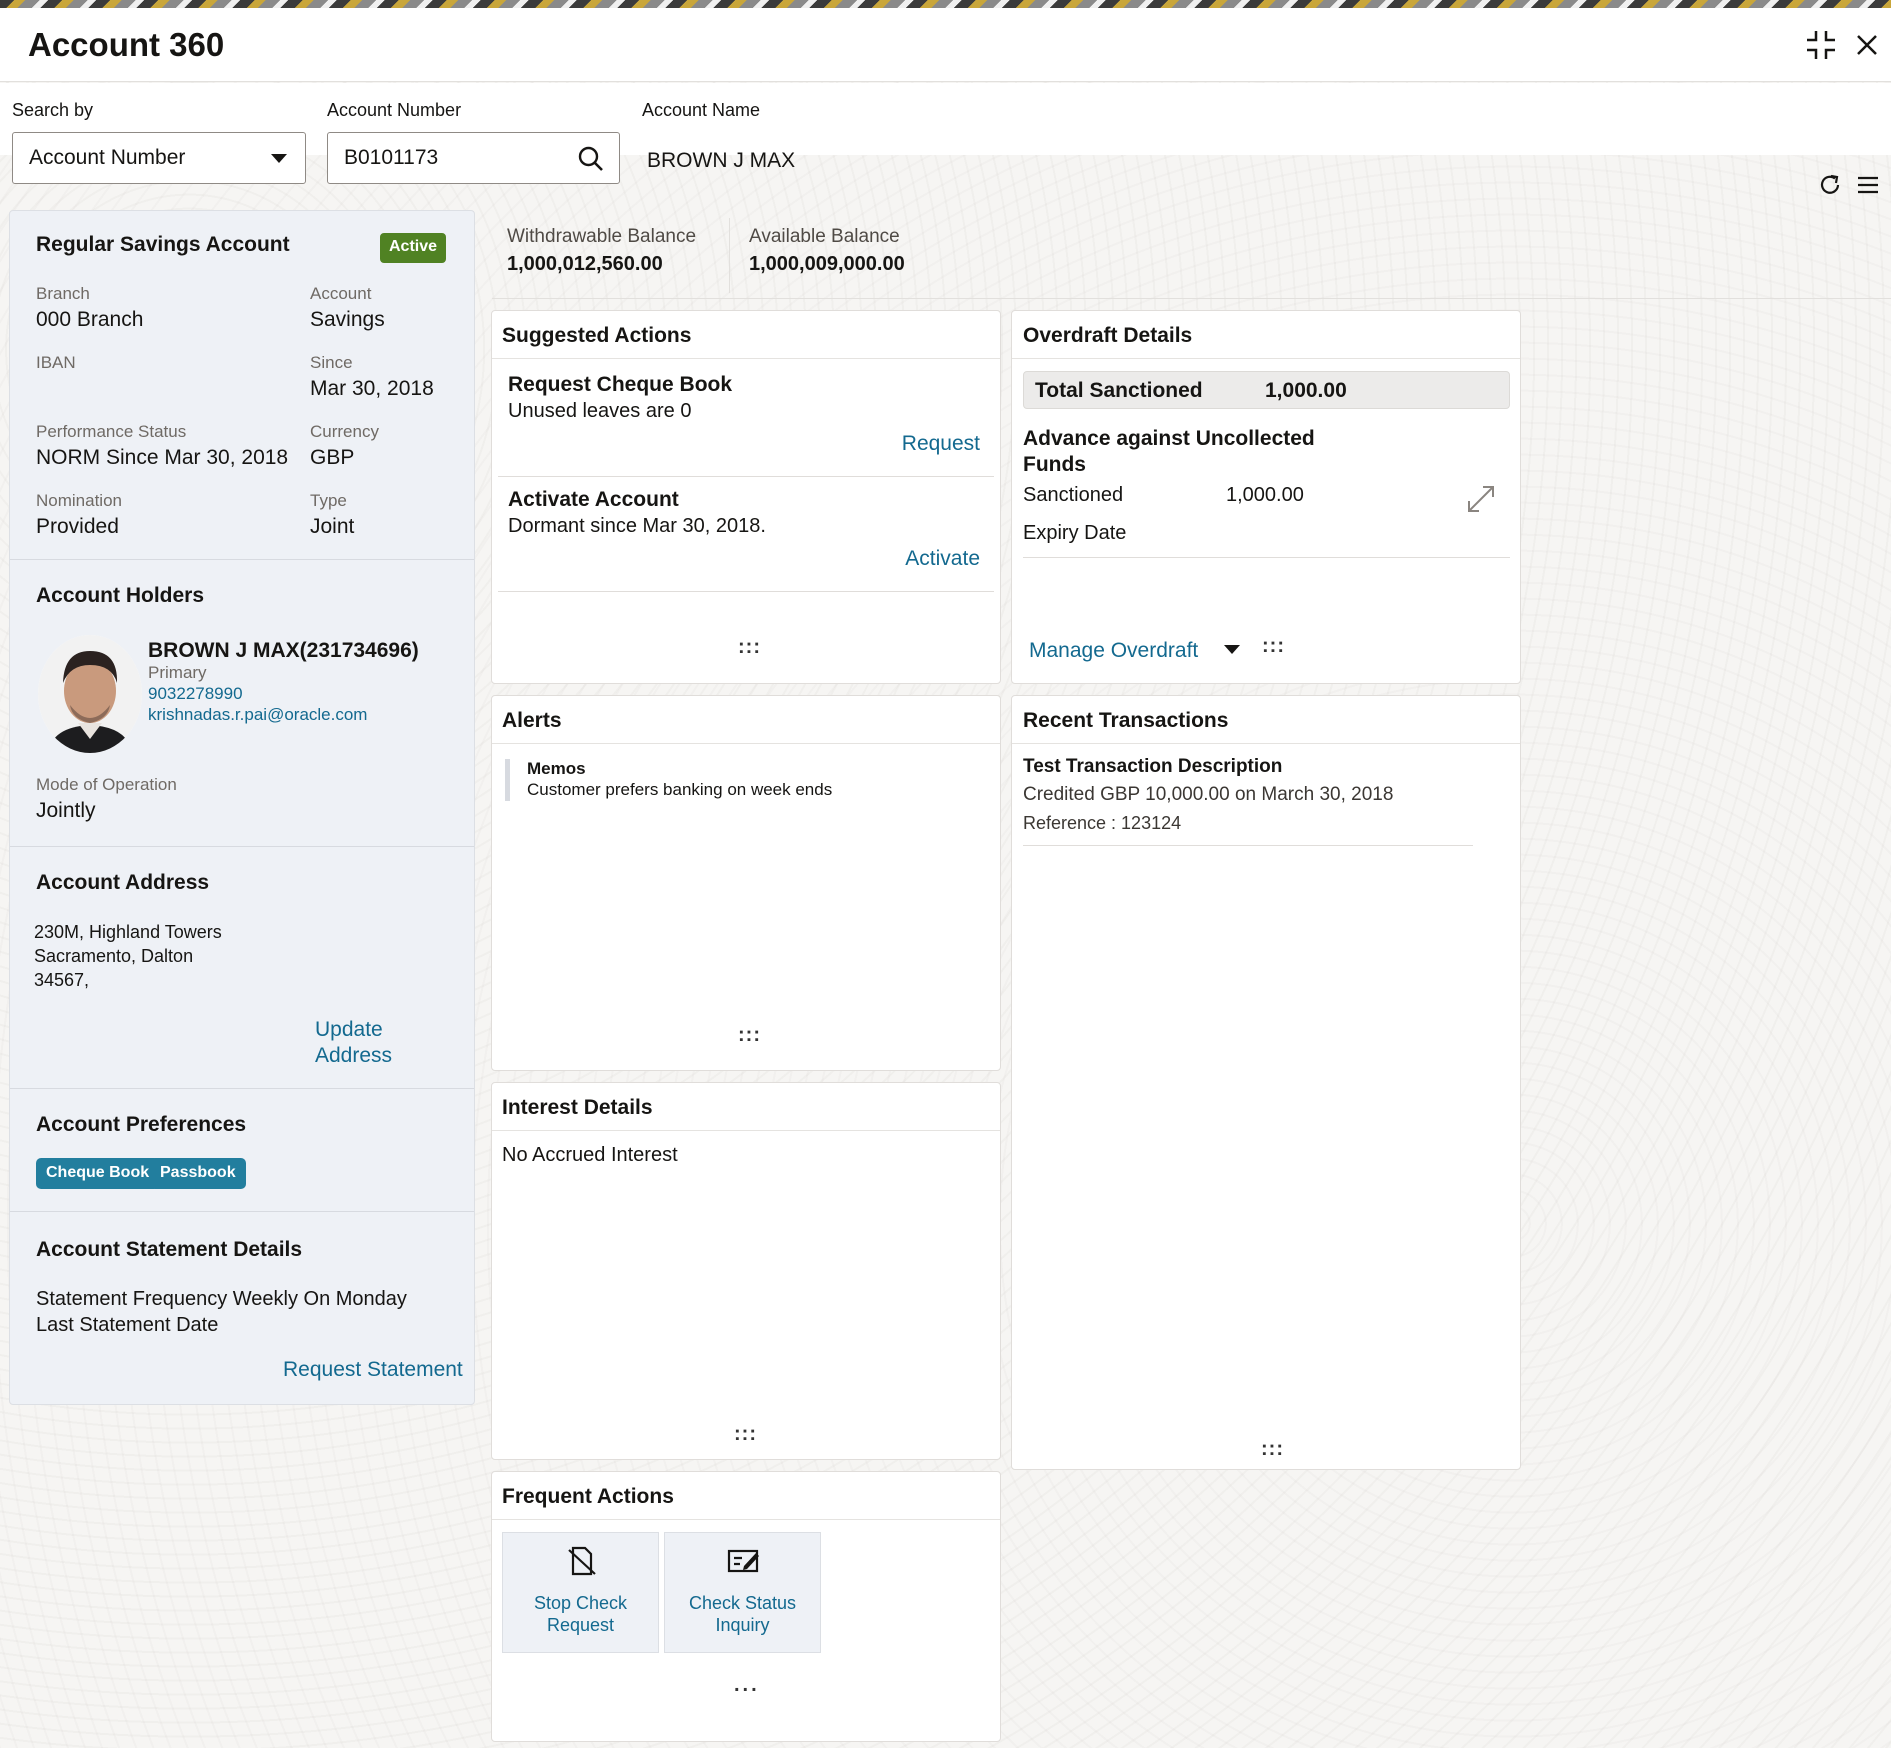 This screenshot has width=1891, height=1748. Describe the element at coordinates (283, 650) in the screenshot. I see `holder-name: BROWN J MAX(231734696)` at that location.